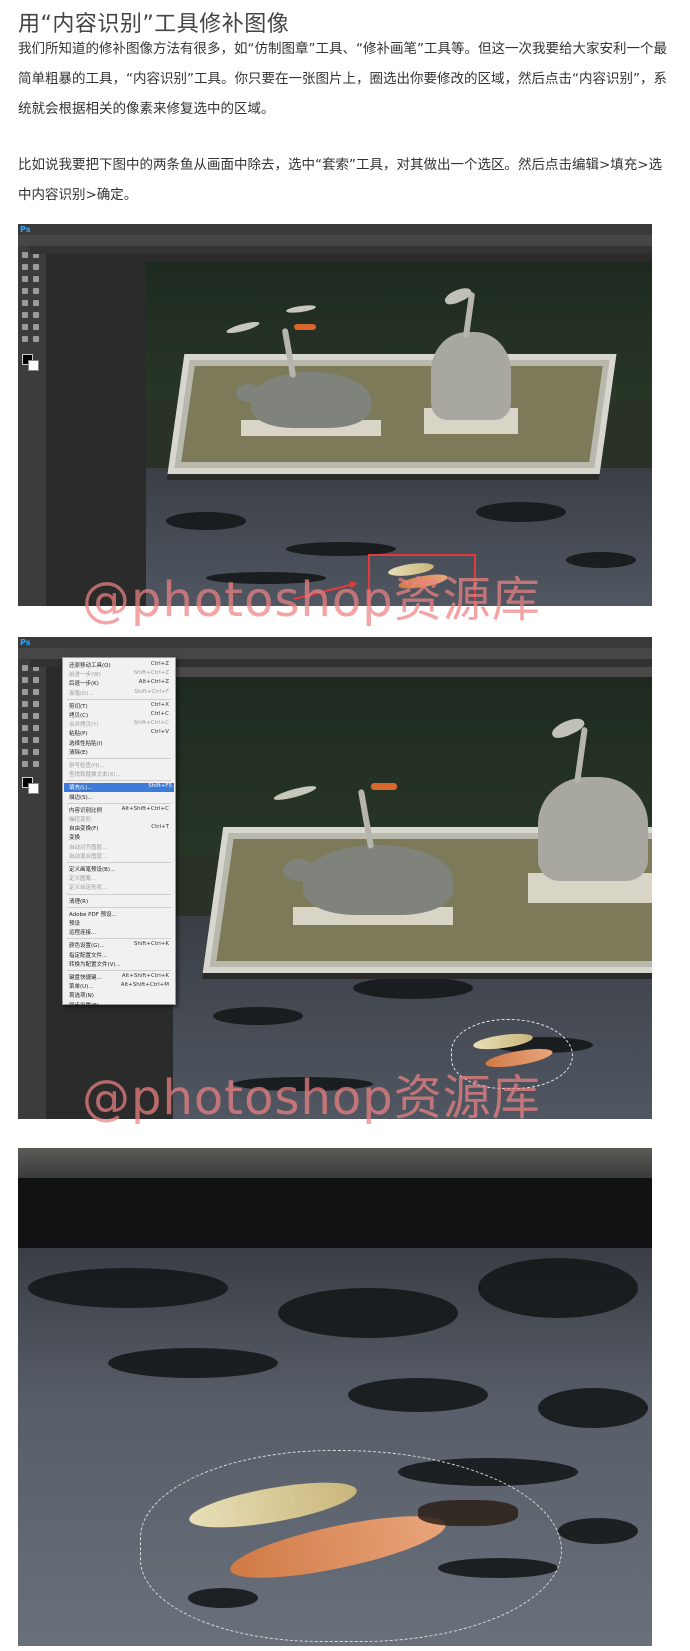  I want to click on edit-menu-item: 前进一步(W) Shift+Ctrl+Z, so click(120, 674).